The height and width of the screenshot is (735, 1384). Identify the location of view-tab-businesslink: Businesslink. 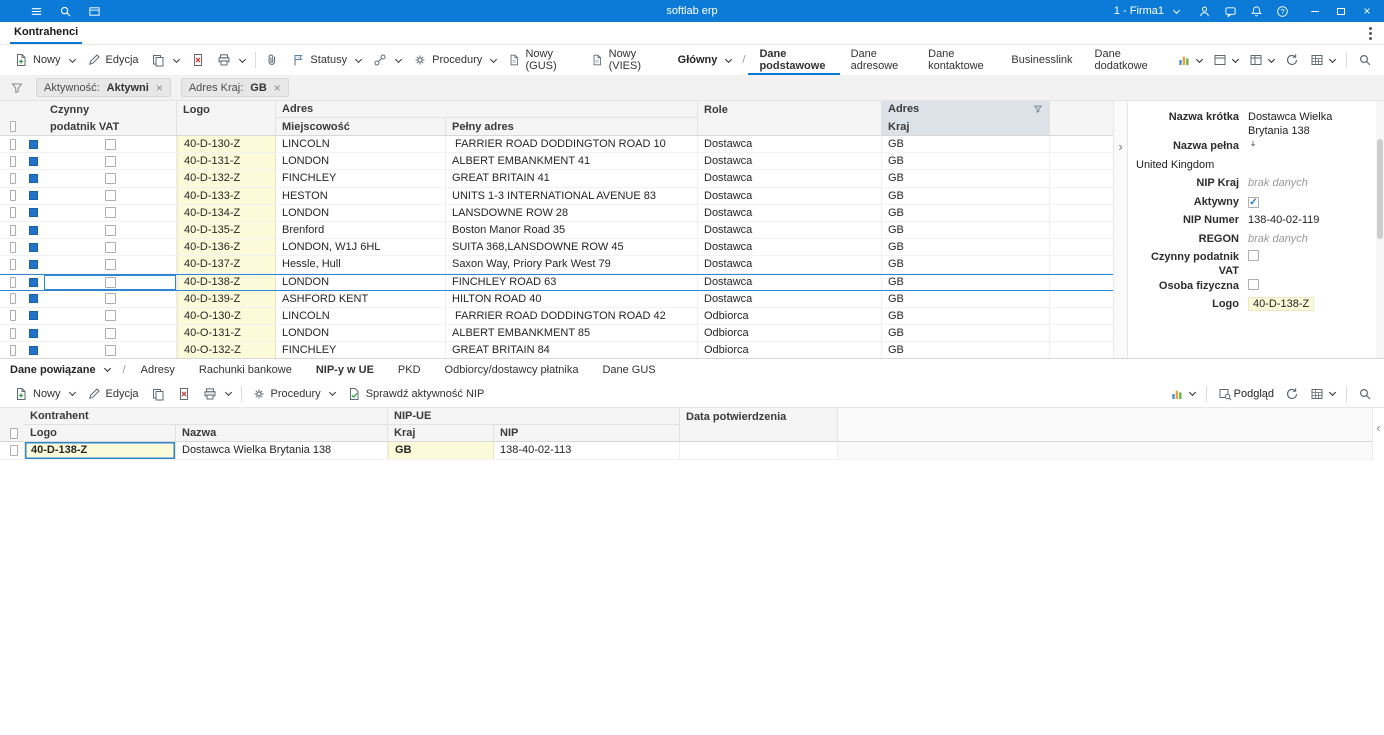
(1041, 60).